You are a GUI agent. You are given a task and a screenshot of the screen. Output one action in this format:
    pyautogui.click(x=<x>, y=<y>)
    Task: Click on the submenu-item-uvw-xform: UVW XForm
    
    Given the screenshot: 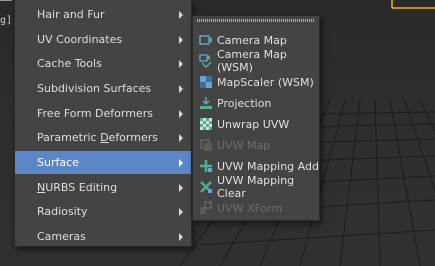 What is the action you would take?
    pyautogui.click(x=256, y=208)
    